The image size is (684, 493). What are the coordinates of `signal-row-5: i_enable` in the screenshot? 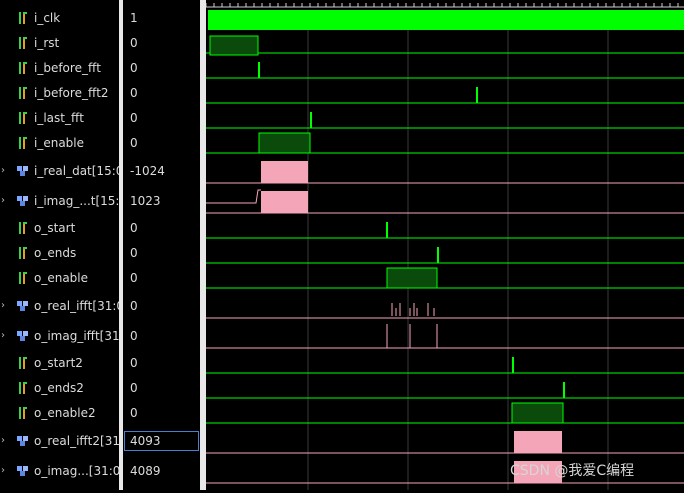 It's located at (59, 143).